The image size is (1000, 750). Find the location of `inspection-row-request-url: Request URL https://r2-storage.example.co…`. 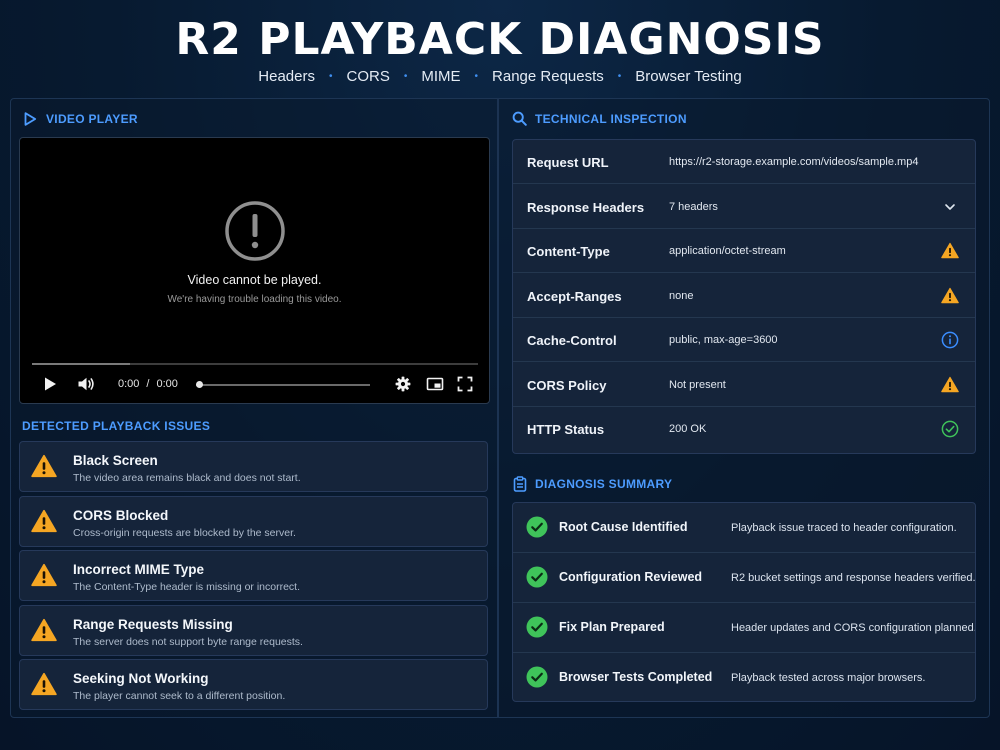

inspection-row-request-url: Request URL https://r2-storage.example.co… is located at coordinates (744, 162).